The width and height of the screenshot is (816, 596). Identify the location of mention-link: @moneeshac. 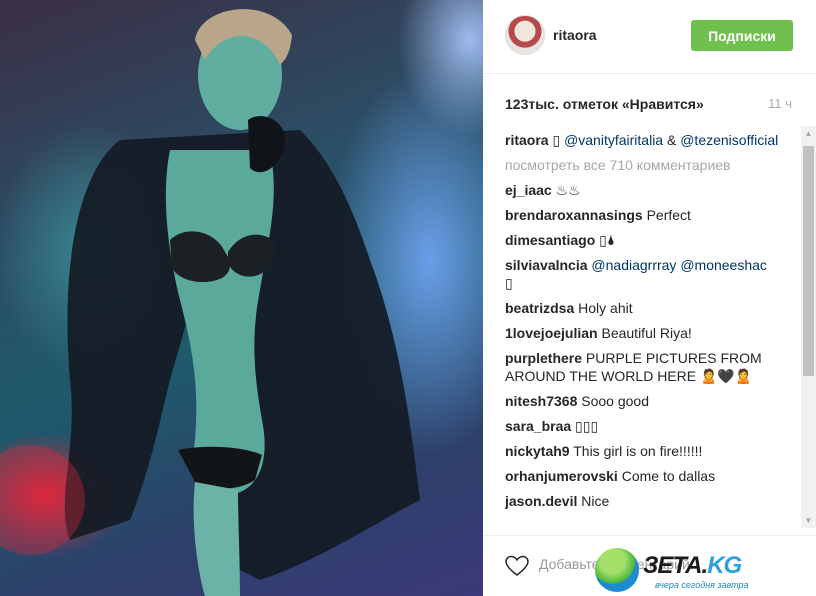
(721, 265).